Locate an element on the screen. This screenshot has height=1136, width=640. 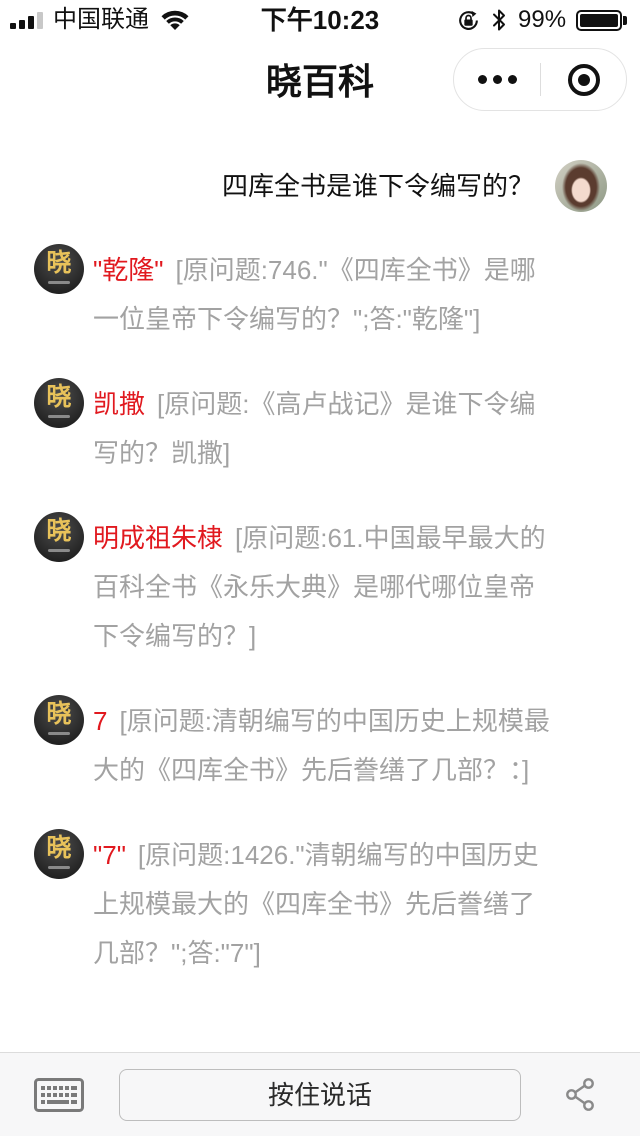
battery-icon is located at coordinates (599, 20).